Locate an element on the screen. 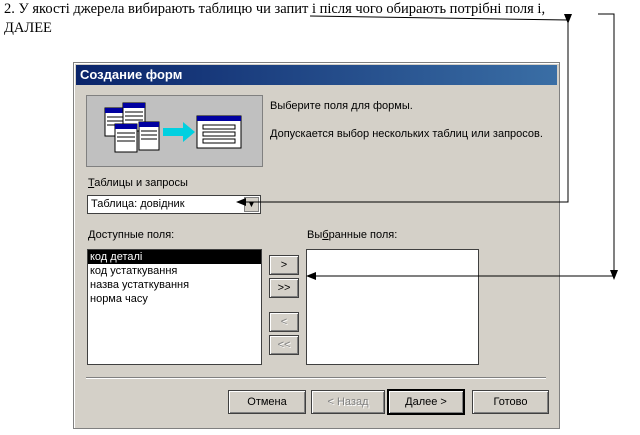 This screenshot has height=435, width=640. caption-line-2: ДАЛЕЕ is located at coordinates (28, 28).